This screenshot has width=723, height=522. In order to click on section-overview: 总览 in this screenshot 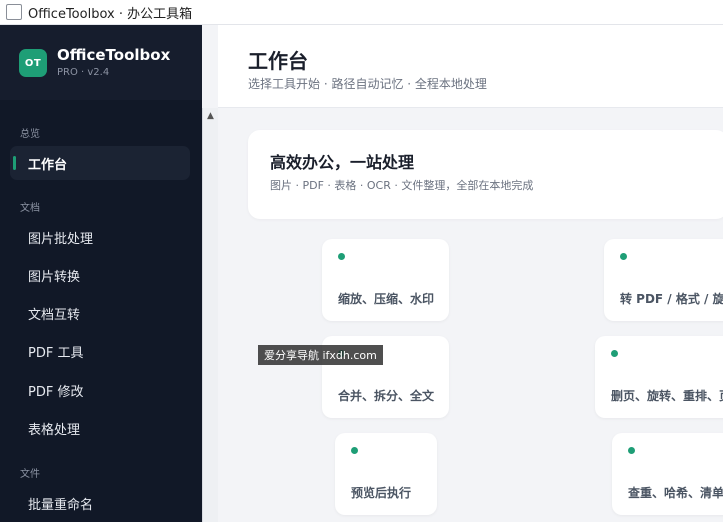, I will do `click(30, 134)`.